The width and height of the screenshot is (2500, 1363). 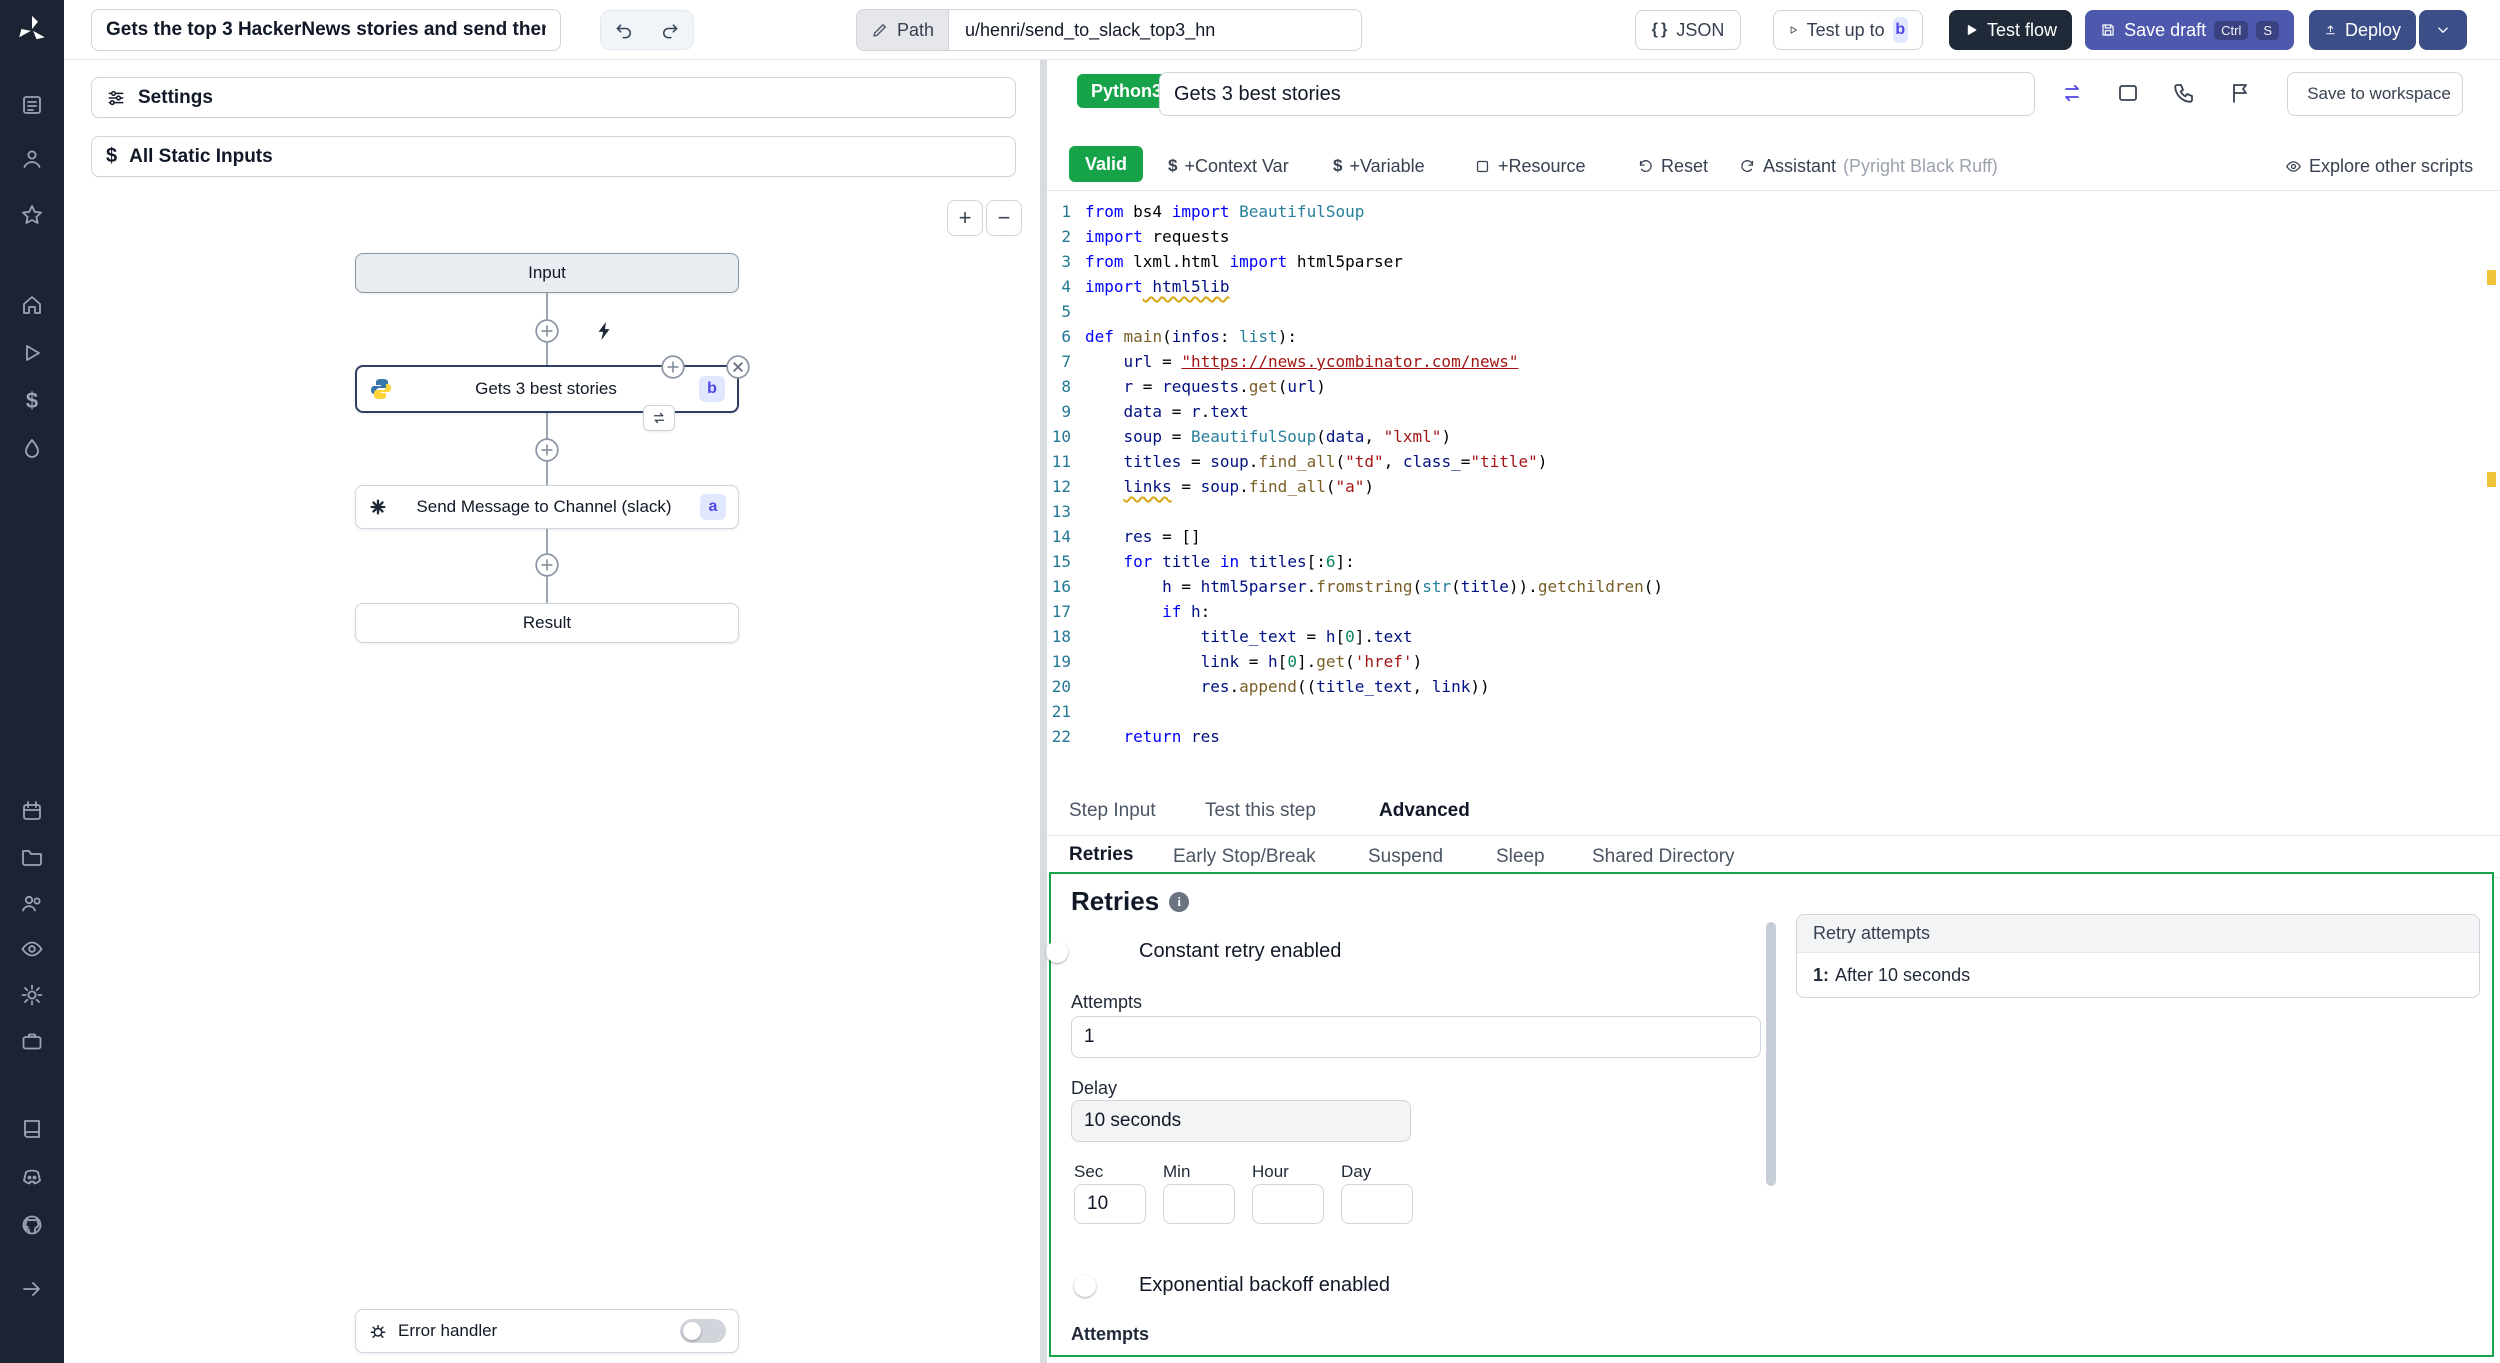 What do you see at coordinates (1377, 1204) in the screenshot?
I see `day-input` at bounding box center [1377, 1204].